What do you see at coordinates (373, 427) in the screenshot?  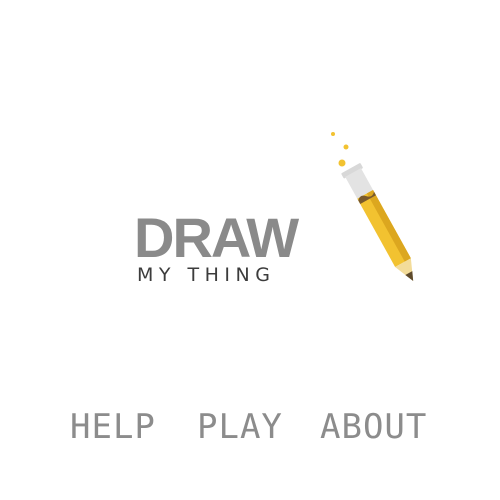 I see `about-button: ABOUT` at bounding box center [373, 427].